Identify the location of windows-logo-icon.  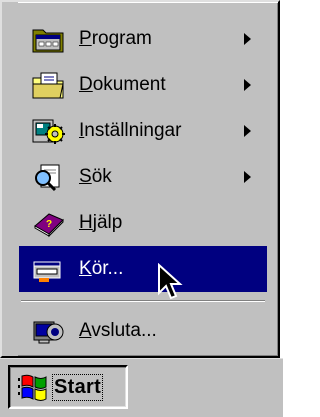
(34, 387).